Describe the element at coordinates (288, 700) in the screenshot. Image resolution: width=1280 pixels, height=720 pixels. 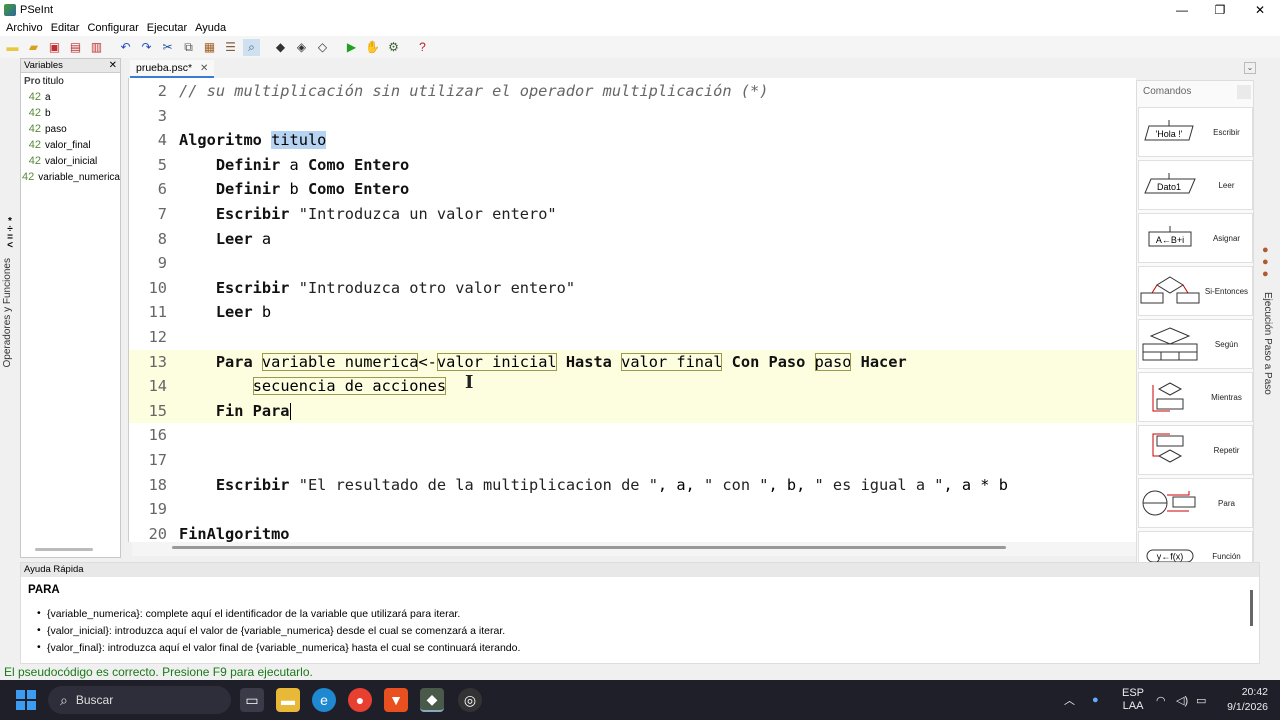
I see `file-explorer-icon: ▬` at that location.